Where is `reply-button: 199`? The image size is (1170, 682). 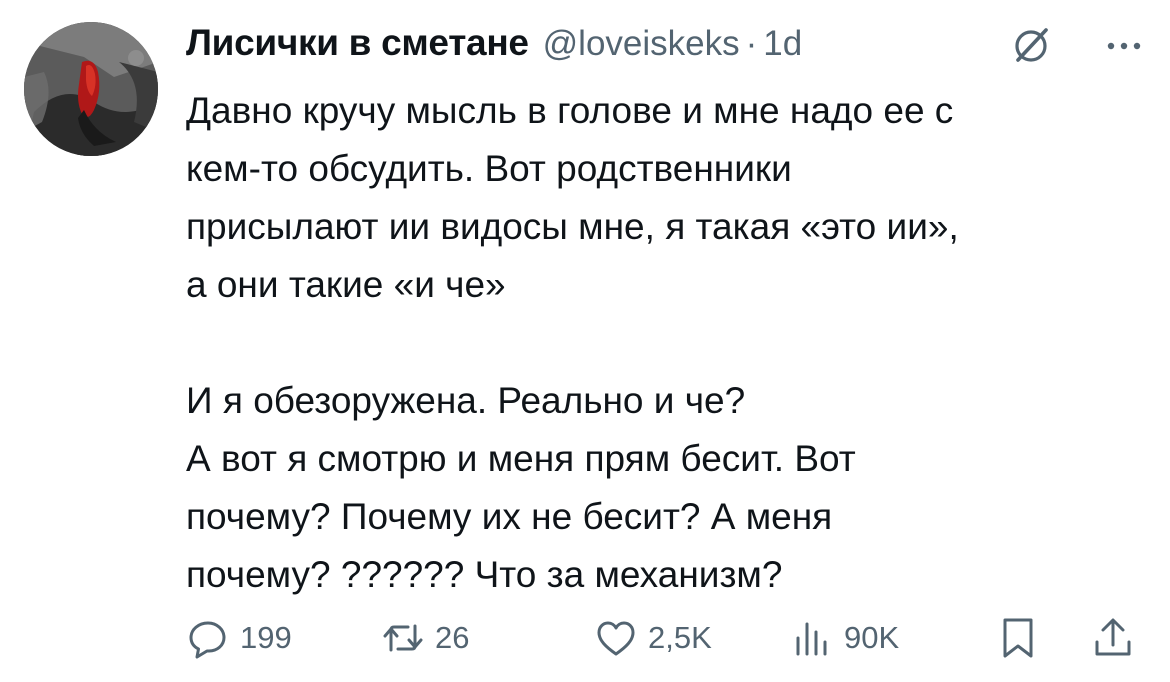
reply-button: 199 is located at coordinates (239, 638).